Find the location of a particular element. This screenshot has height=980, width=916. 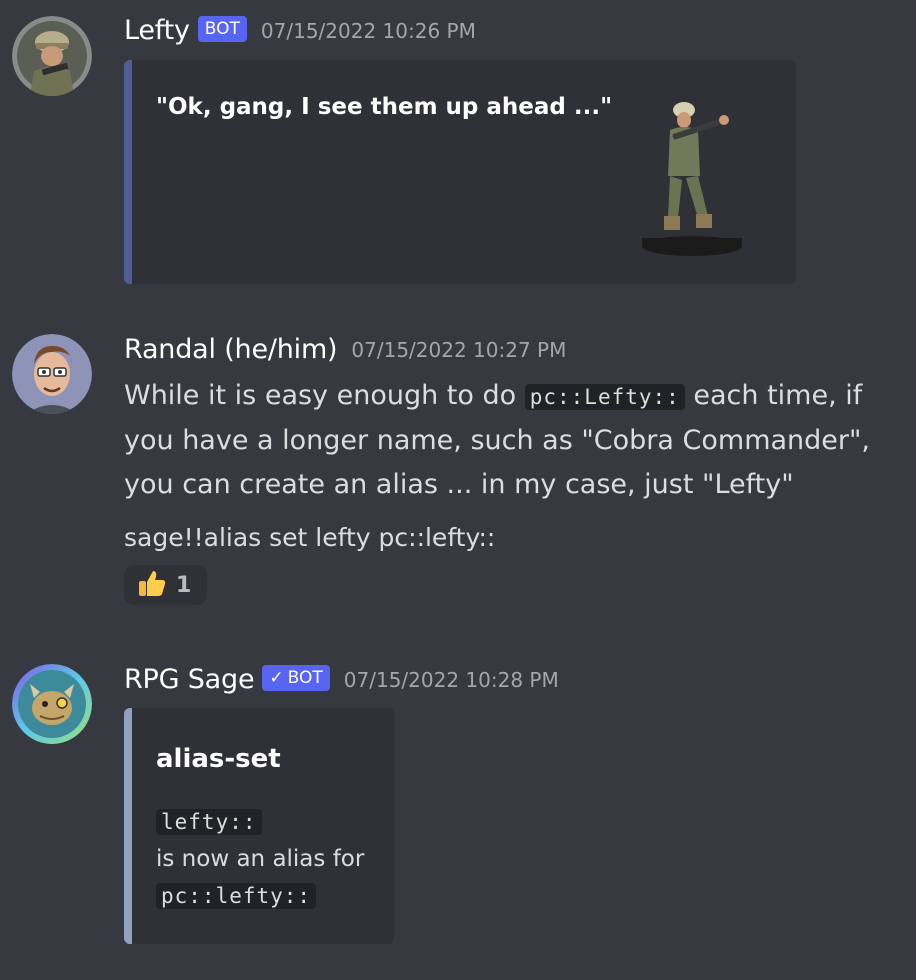

reaction-thumbs-up: 1 is located at coordinates (166, 585).